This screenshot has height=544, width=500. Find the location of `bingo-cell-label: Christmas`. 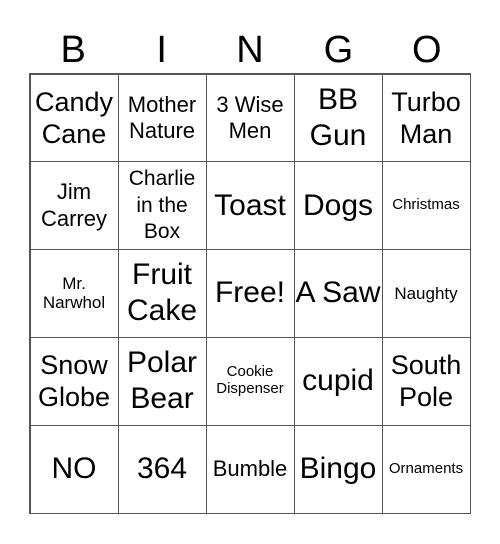

bingo-cell-label: Christmas is located at coordinates (426, 205).